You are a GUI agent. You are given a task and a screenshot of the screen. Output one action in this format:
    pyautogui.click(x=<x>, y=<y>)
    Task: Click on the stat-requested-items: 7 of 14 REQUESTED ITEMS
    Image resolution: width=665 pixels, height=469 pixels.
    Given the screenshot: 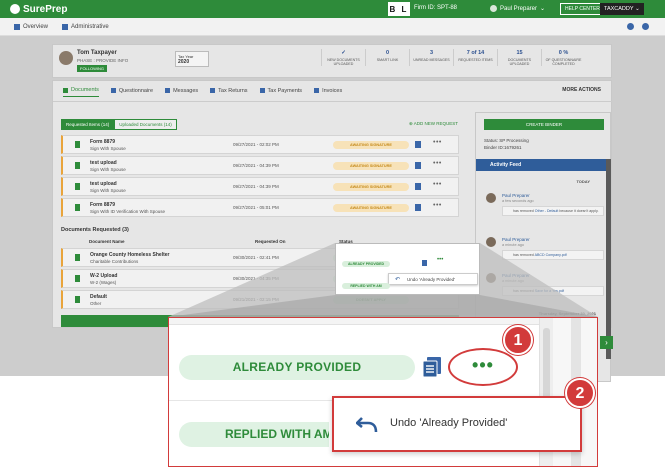 What is the action you would take?
    pyautogui.click(x=475, y=57)
    